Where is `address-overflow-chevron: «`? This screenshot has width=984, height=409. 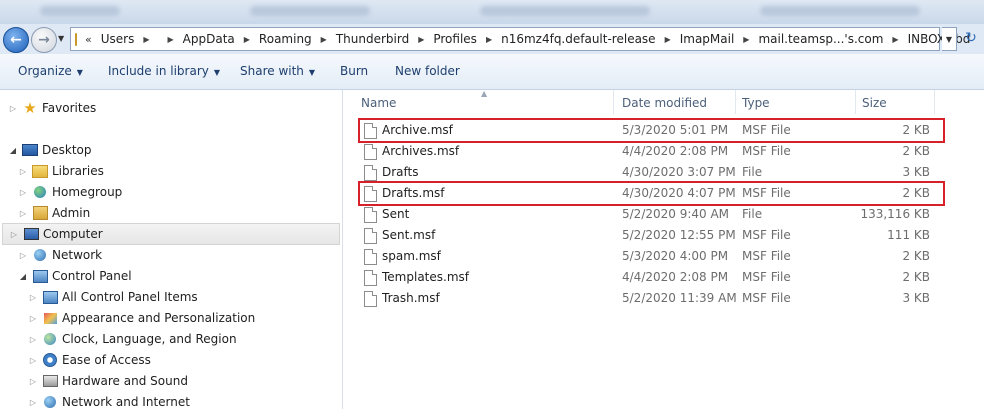
address-overflow-chevron: « is located at coordinates (88, 39).